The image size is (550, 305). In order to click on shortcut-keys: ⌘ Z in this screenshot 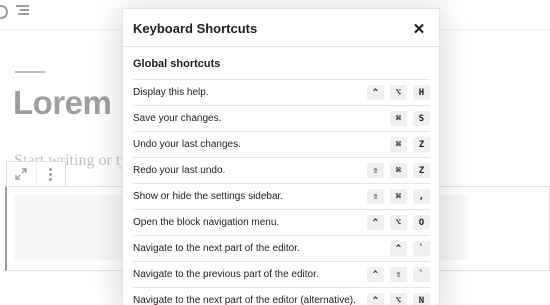, I will do `click(410, 144)`.